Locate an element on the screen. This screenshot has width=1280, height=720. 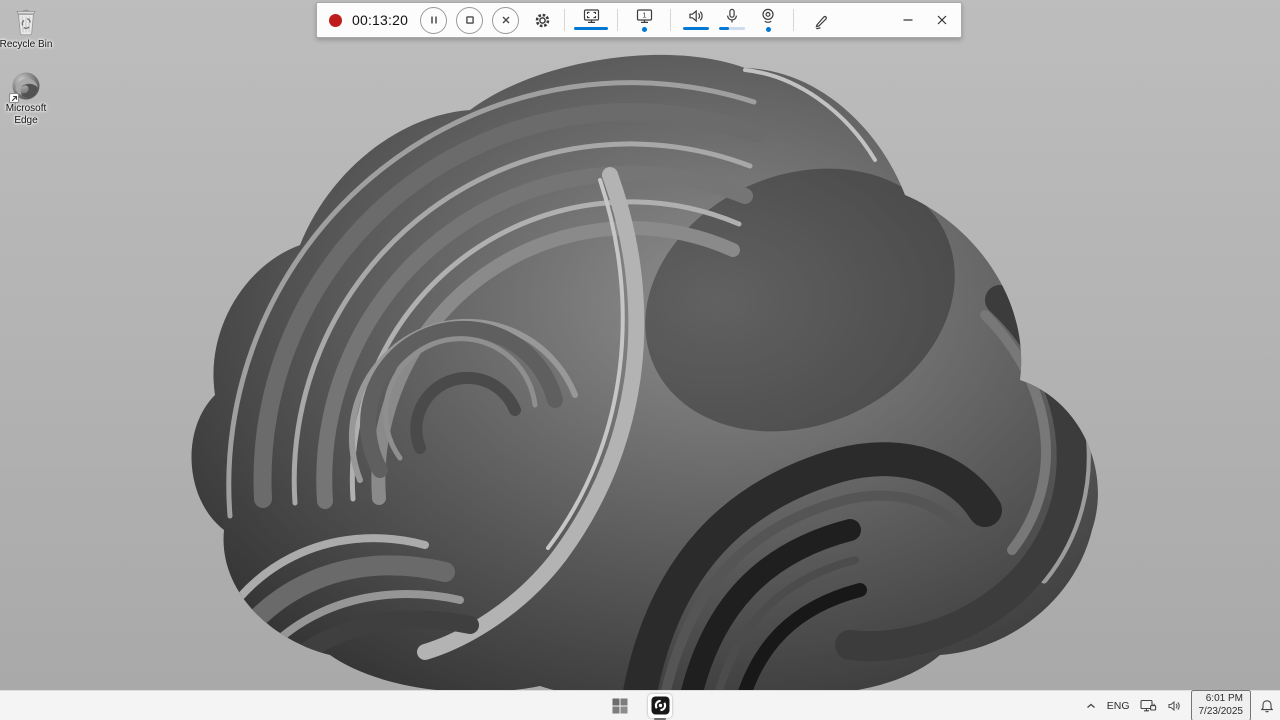
microphone-button is located at coordinates (732, 20).